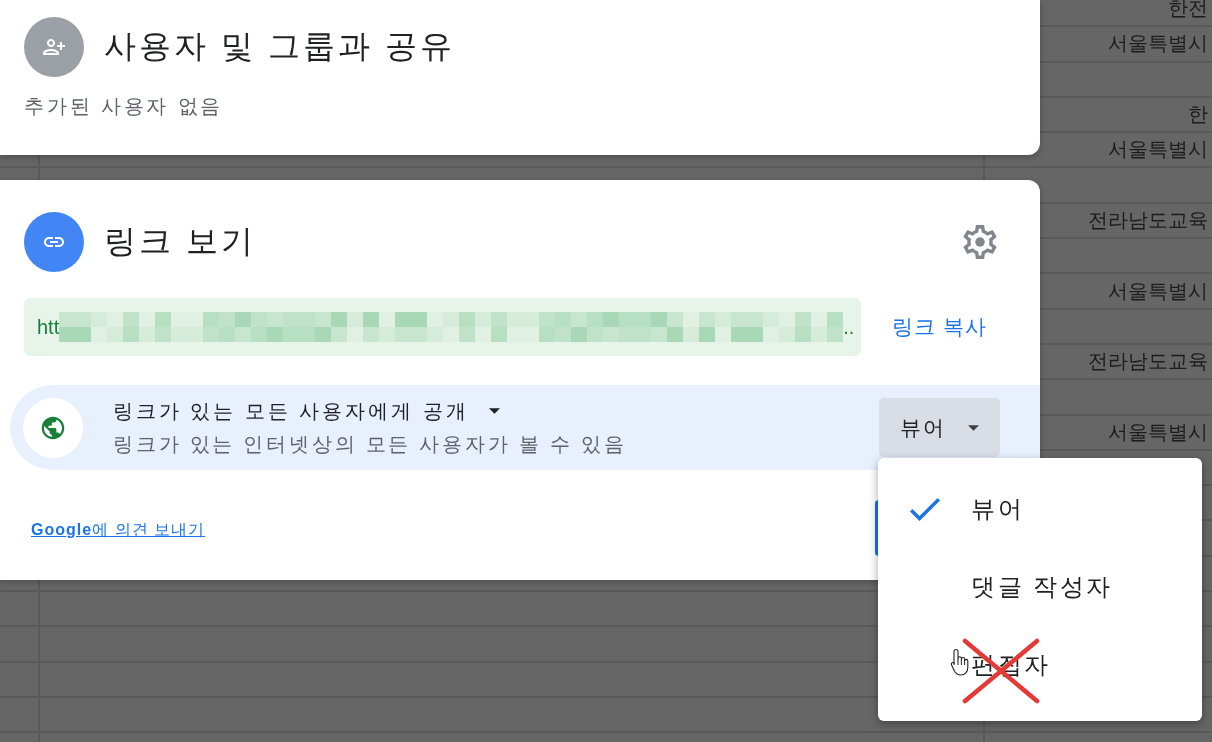  I want to click on sheet-cell-text: 한전, so click(1188, 11).